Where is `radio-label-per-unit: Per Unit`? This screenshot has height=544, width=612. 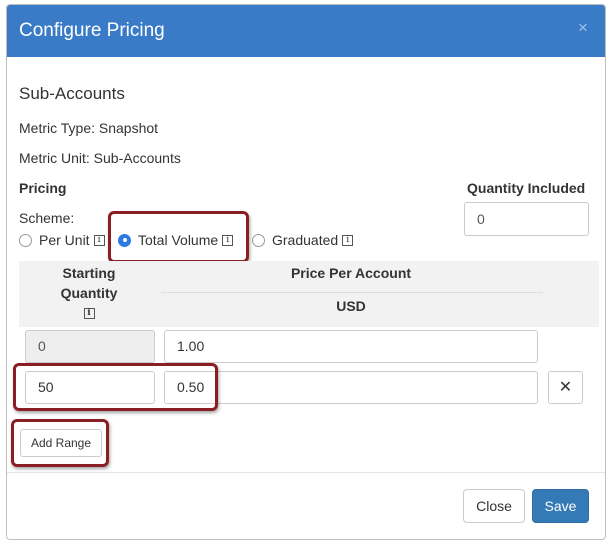
radio-label-per-unit: Per Unit is located at coordinates (64, 240).